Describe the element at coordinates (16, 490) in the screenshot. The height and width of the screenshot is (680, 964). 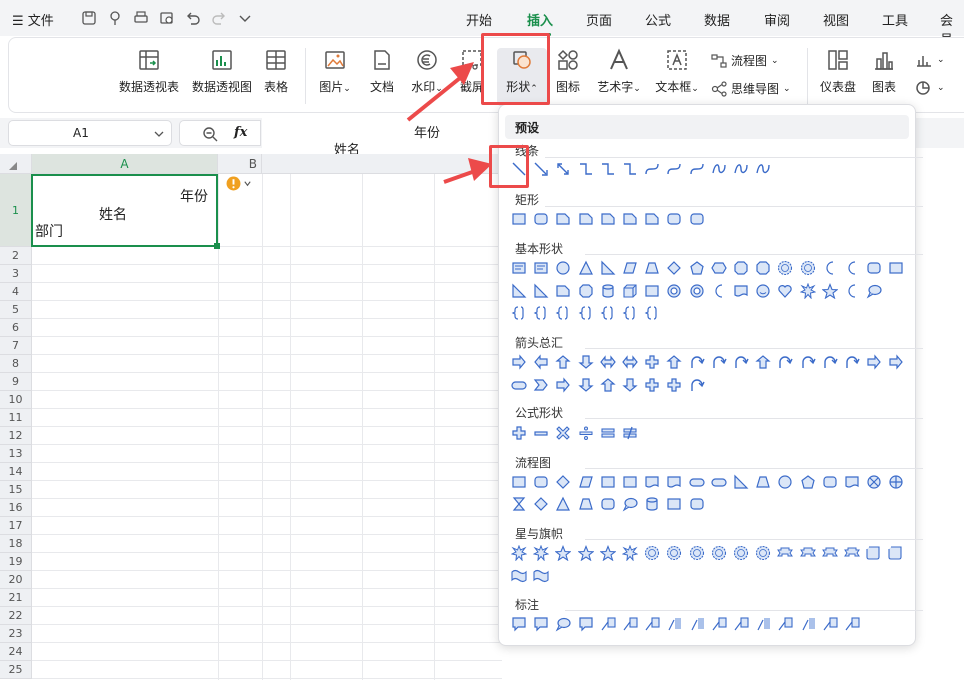
I see `row-header: 15` at that location.